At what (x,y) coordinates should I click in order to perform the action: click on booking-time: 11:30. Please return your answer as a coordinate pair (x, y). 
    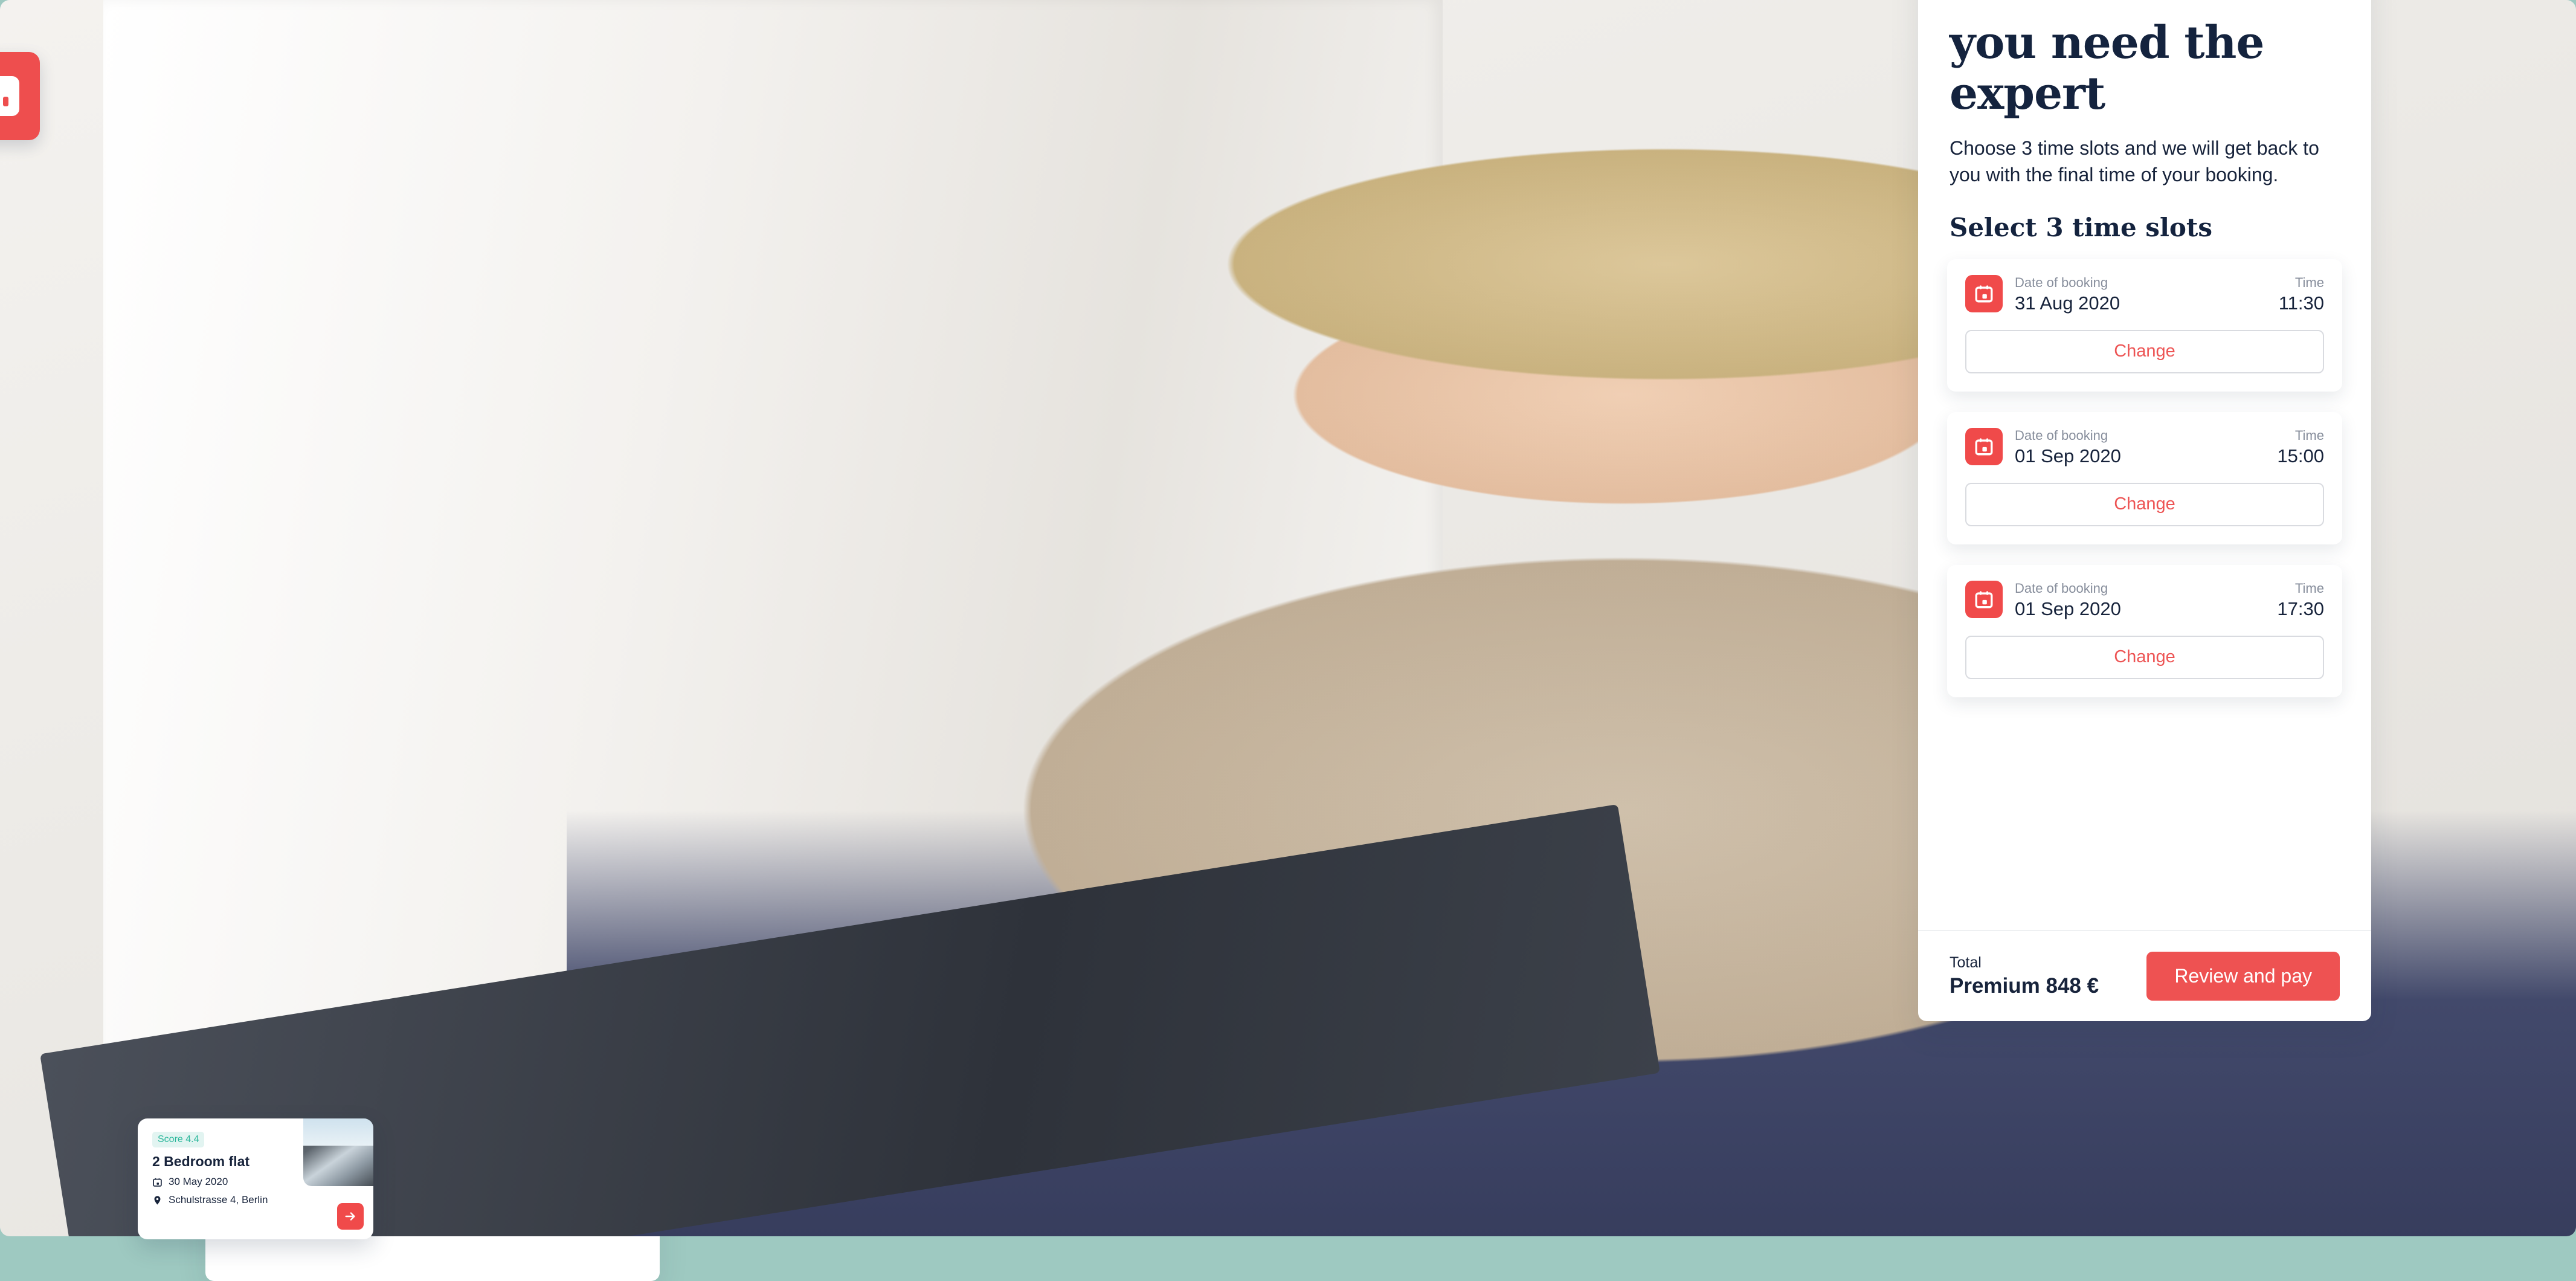
    Looking at the image, I should click on (2301, 303).